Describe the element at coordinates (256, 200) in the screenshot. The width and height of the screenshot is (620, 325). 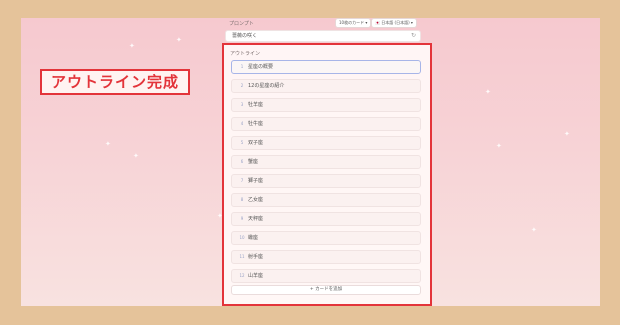
I see `outline-item-label: 乙女座` at that location.